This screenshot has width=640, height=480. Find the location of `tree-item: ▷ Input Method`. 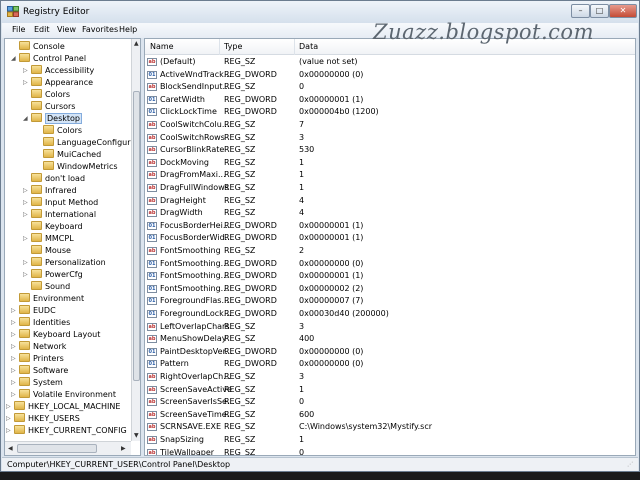

tree-item: ▷ Input Method is located at coordinates (60, 203).